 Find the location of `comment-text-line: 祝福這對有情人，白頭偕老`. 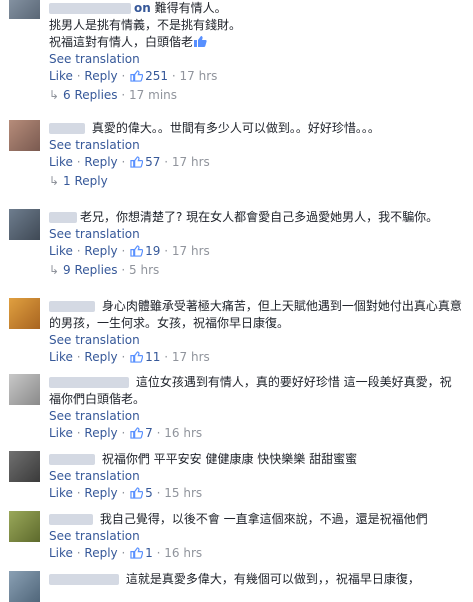

comment-text-line: 祝福這對有情人，白頭偕老 is located at coordinates (258, 42).